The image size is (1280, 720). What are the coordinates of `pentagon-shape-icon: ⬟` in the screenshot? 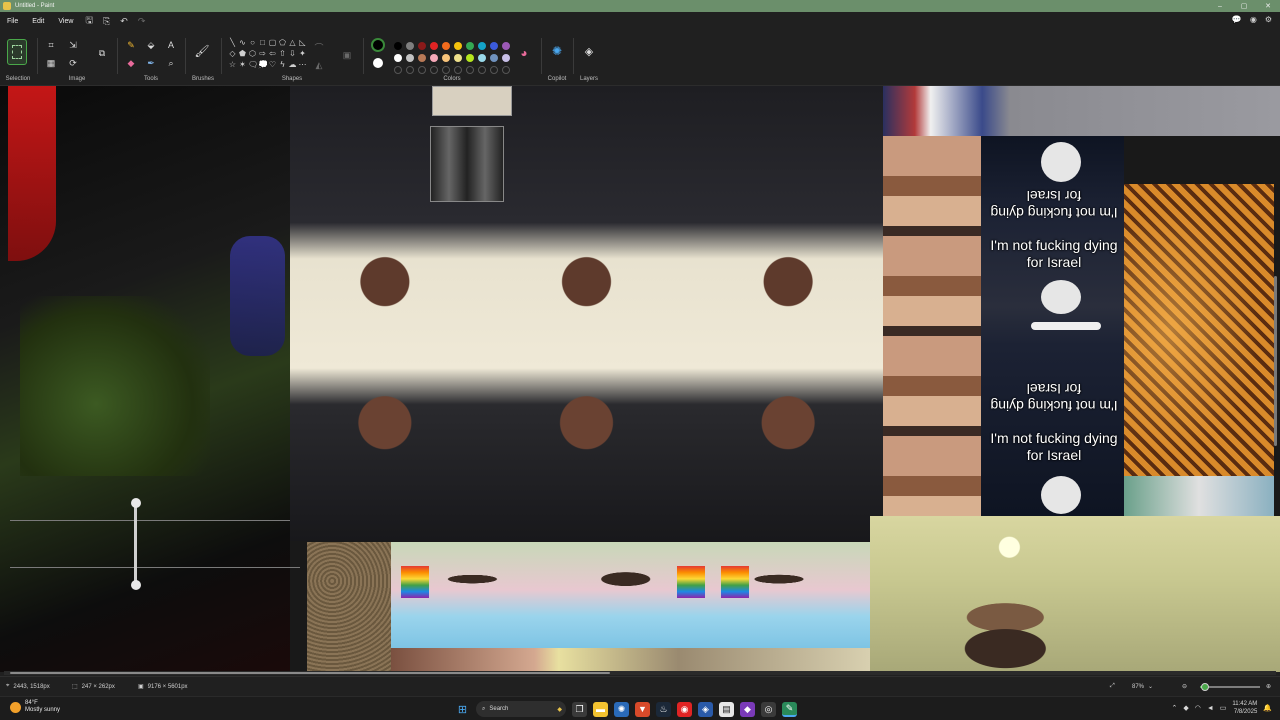 It's located at (242, 54).